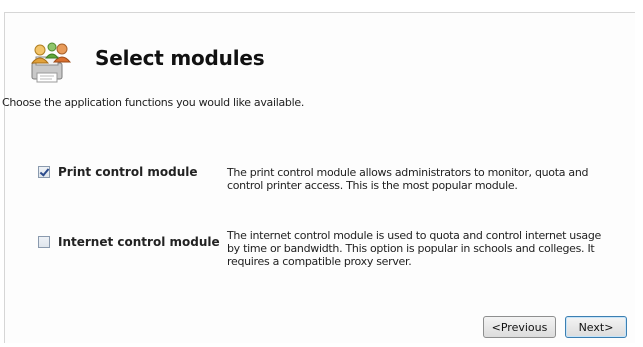  What do you see at coordinates (519, 327) in the screenshot?
I see `previous-button: <Previous` at bounding box center [519, 327].